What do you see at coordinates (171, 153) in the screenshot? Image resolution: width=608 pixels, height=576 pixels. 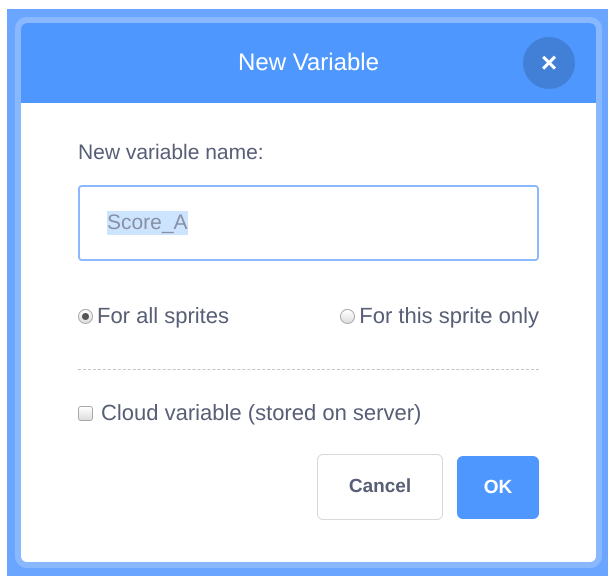 I see `field-label: New variable name:` at bounding box center [171, 153].